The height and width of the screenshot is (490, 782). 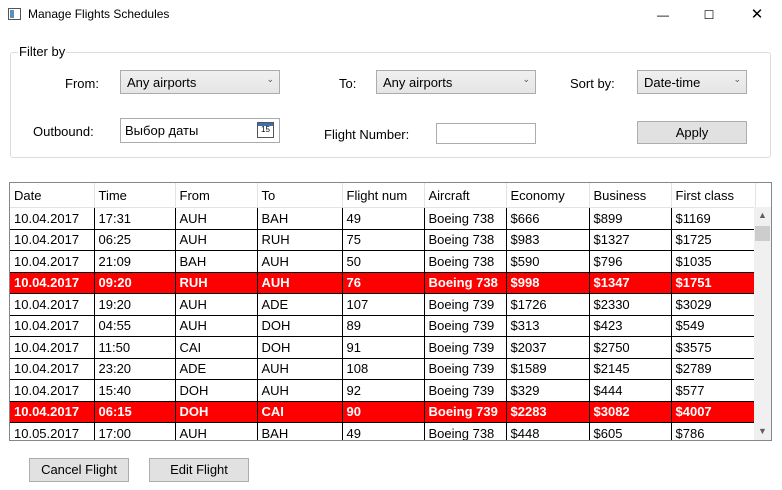 What do you see at coordinates (42, 51) in the screenshot?
I see `filter-legend: Filter by` at bounding box center [42, 51].